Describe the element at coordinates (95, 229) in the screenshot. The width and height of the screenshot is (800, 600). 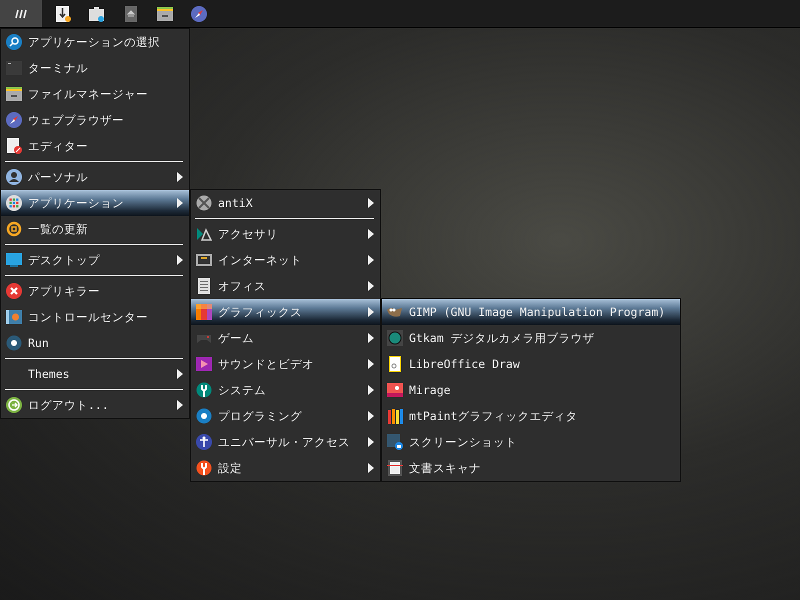
I see `menu-item: 一覧の更新` at that location.